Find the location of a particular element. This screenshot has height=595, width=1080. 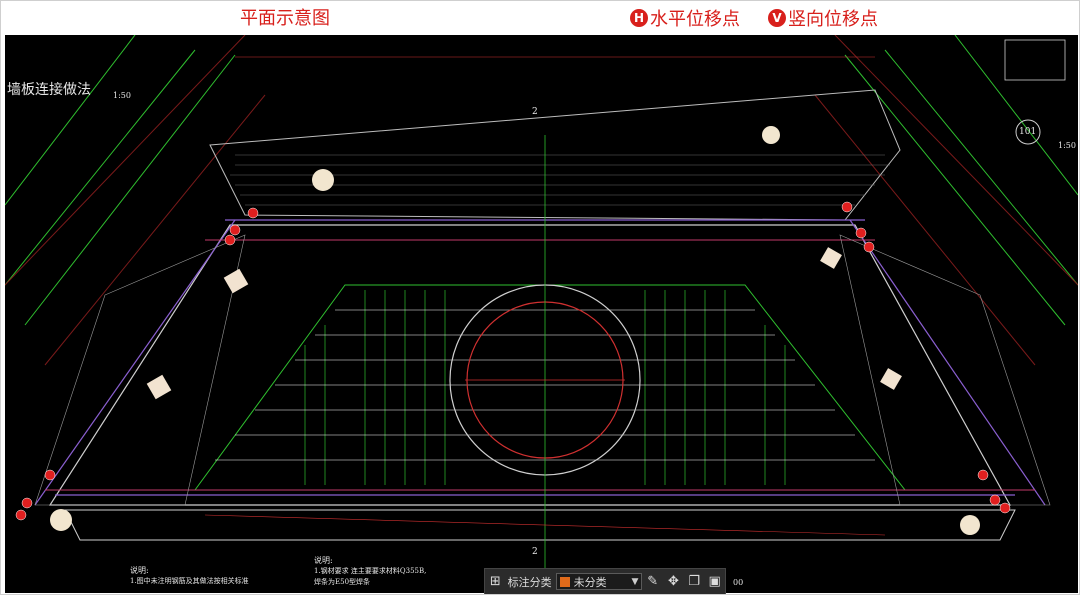

legend-horizontal-point: H 水平位移点 is located at coordinates (685, 18).